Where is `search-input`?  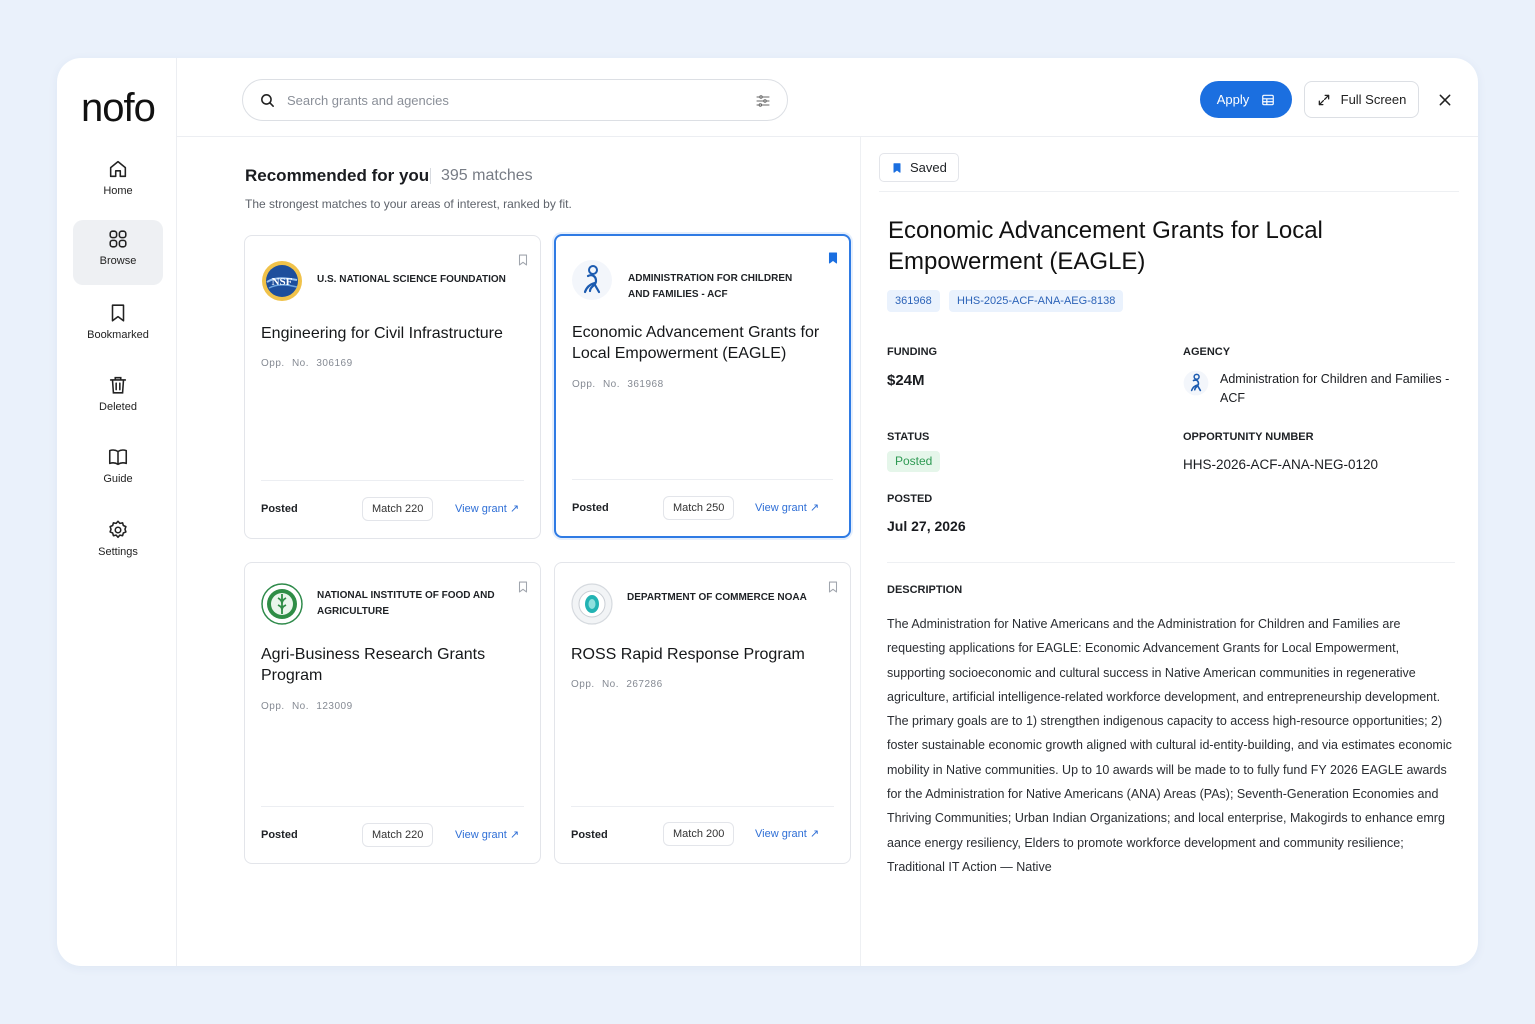
search-input is located at coordinates (507, 100).